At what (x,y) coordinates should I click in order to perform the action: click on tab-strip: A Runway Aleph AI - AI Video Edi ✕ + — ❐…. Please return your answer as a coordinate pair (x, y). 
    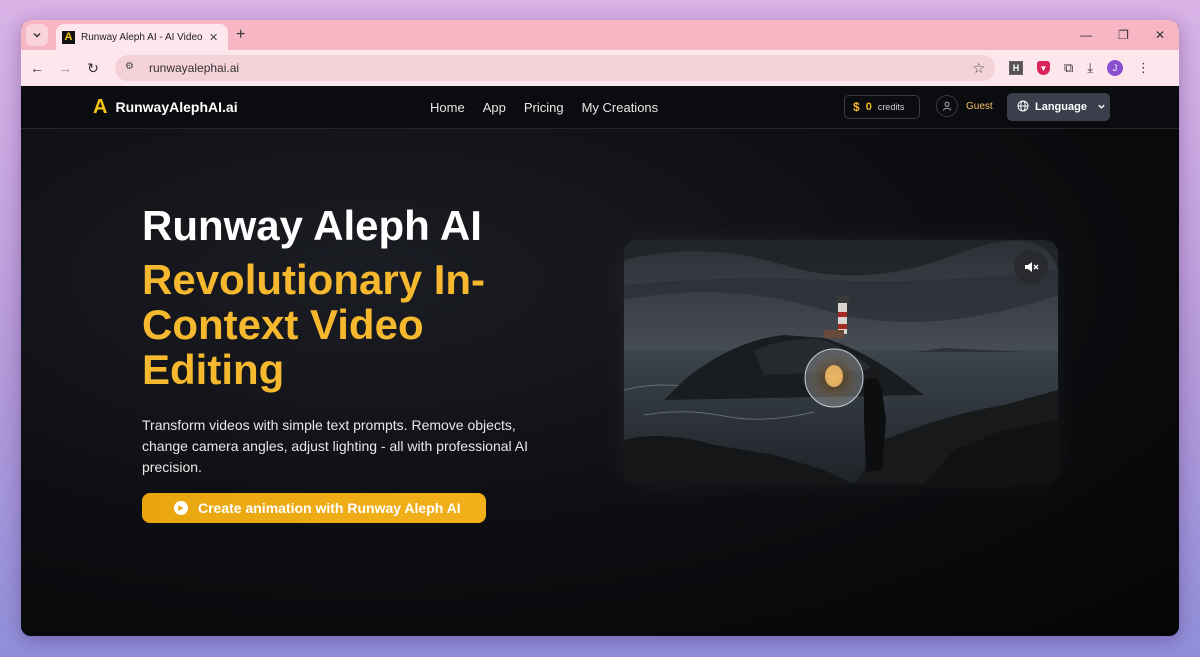
    Looking at the image, I should click on (600, 35).